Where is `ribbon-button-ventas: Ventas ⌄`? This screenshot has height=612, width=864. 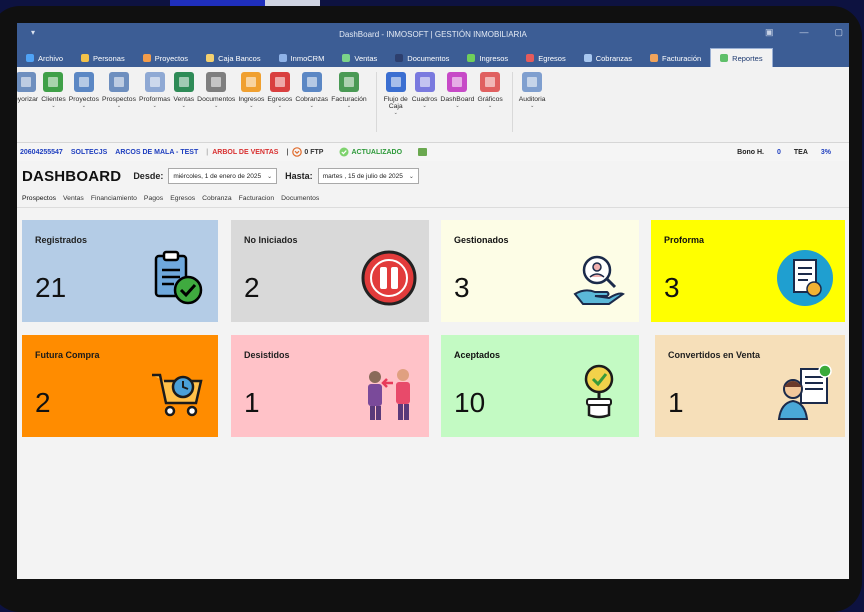
ribbon-button-ventas: Ventas ⌄ is located at coordinates (183, 90).